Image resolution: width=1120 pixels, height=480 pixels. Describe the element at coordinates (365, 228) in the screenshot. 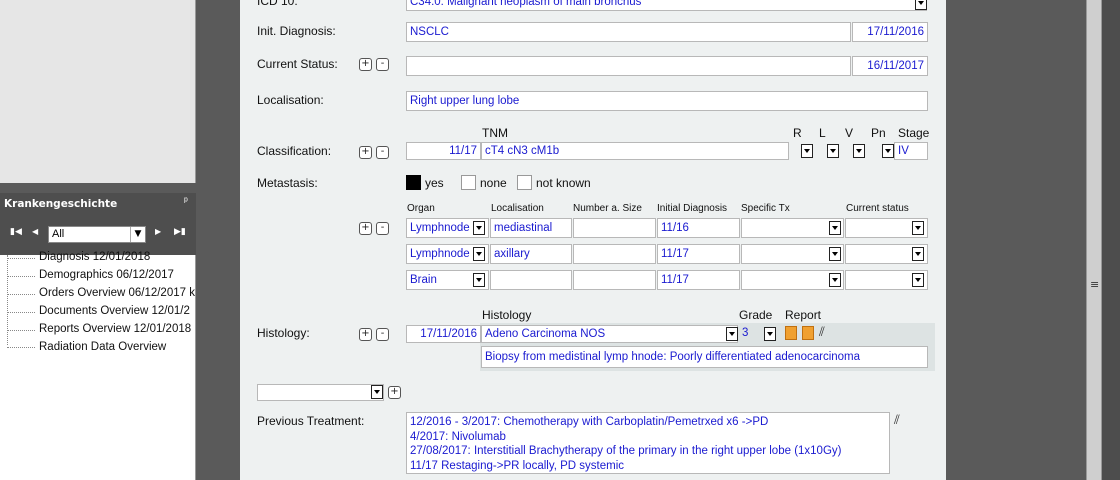

I see `add-metastasis-button: +` at that location.